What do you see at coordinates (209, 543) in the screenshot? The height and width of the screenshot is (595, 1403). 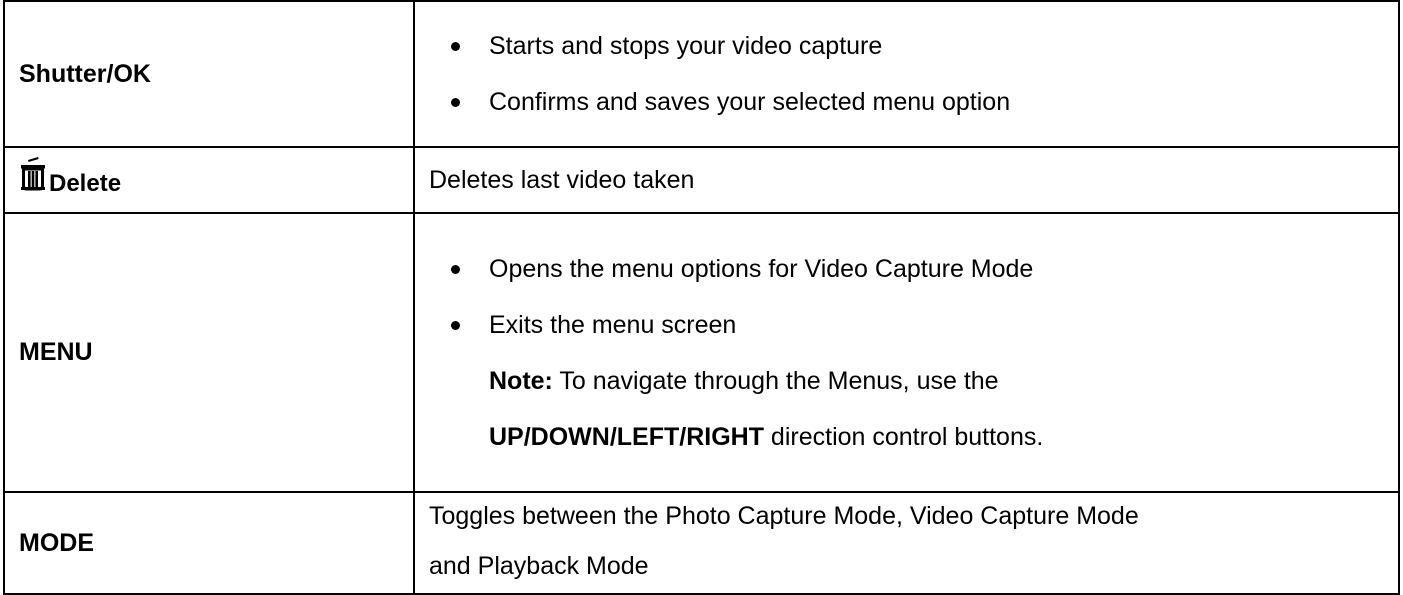 I see `button-name-mode: MODE` at bounding box center [209, 543].